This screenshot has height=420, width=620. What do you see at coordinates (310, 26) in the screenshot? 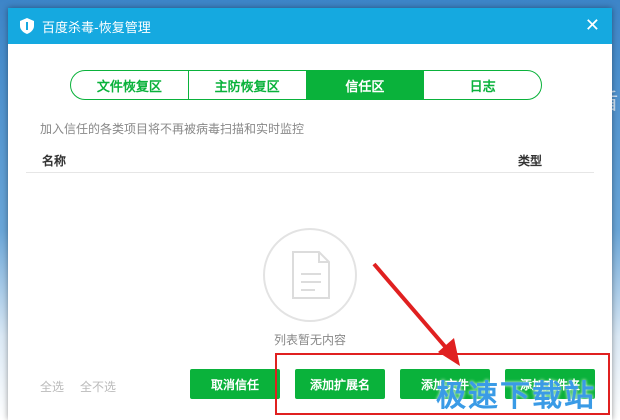
I see `title-bar: 百度杀毒-恢复管理 ✕` at bounding box center [310, 26].